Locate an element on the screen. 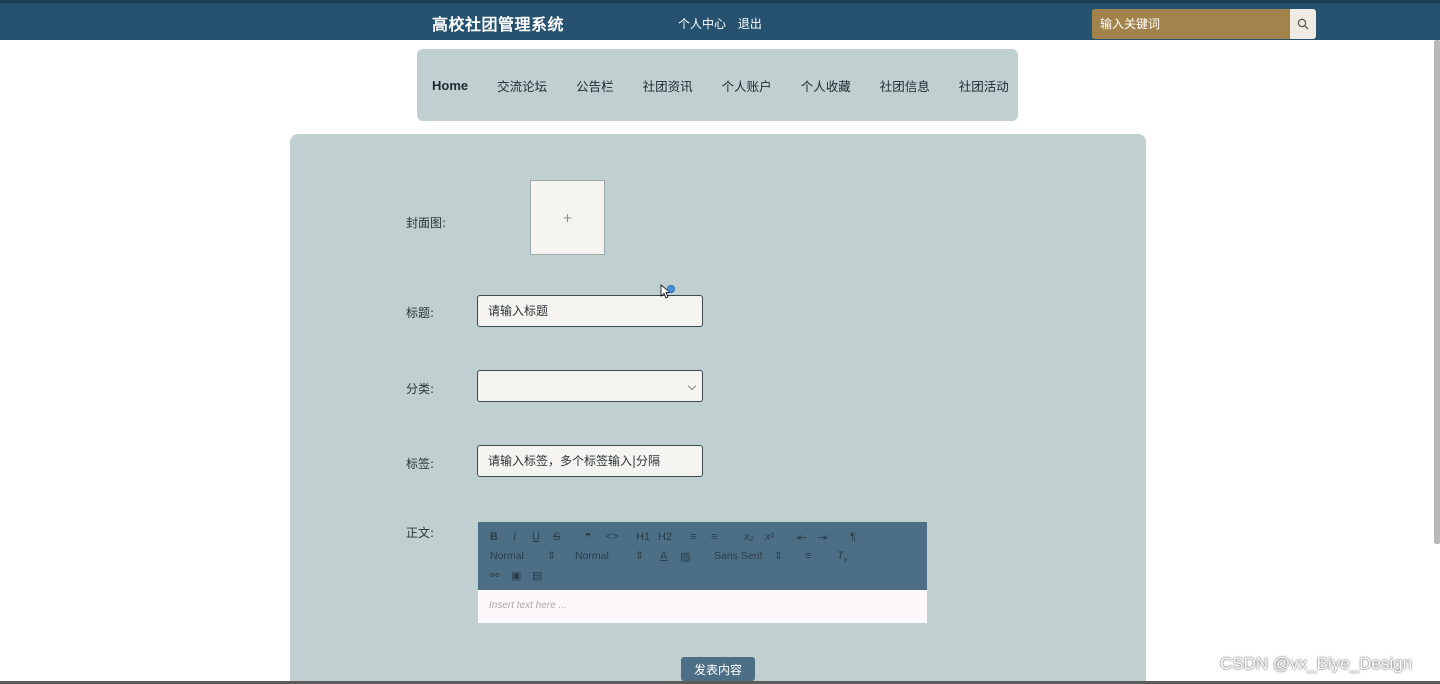  ordered-list-icon: ≡ is located at coordinates (693, 537).